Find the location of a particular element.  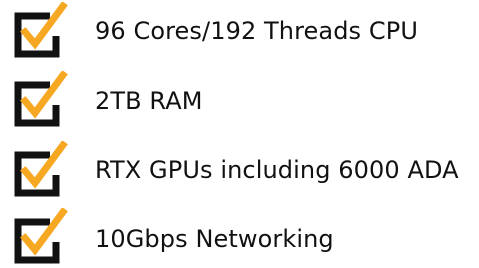

feature-label: RTX GPUs including 6000 ADA is located at coordinates (277, 170).